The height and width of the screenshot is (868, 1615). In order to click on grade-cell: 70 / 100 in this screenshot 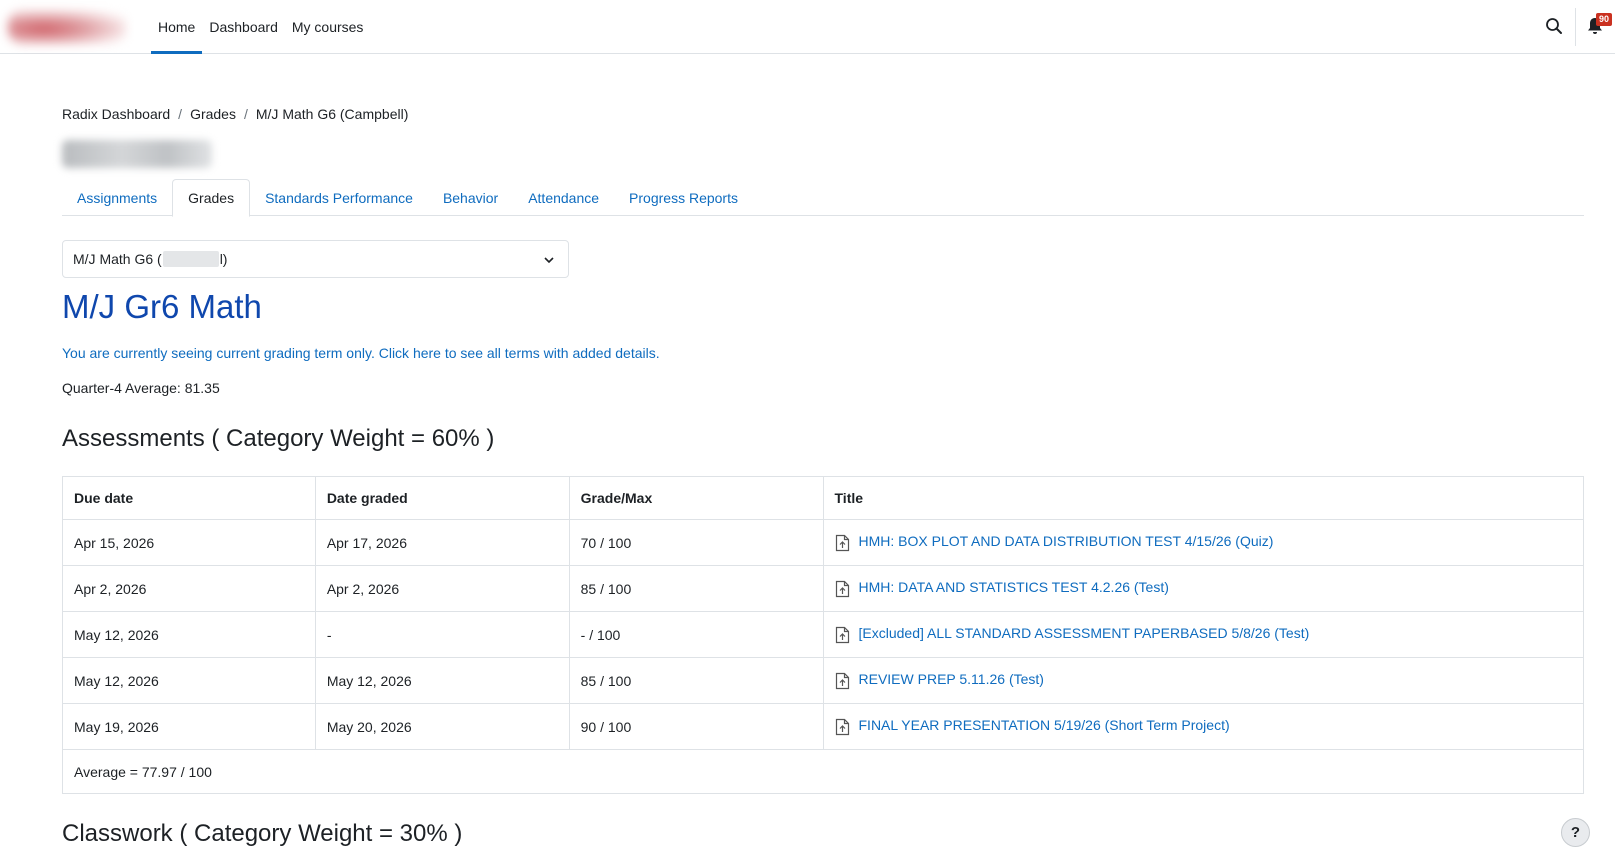, I will do `click(696, 542)`.